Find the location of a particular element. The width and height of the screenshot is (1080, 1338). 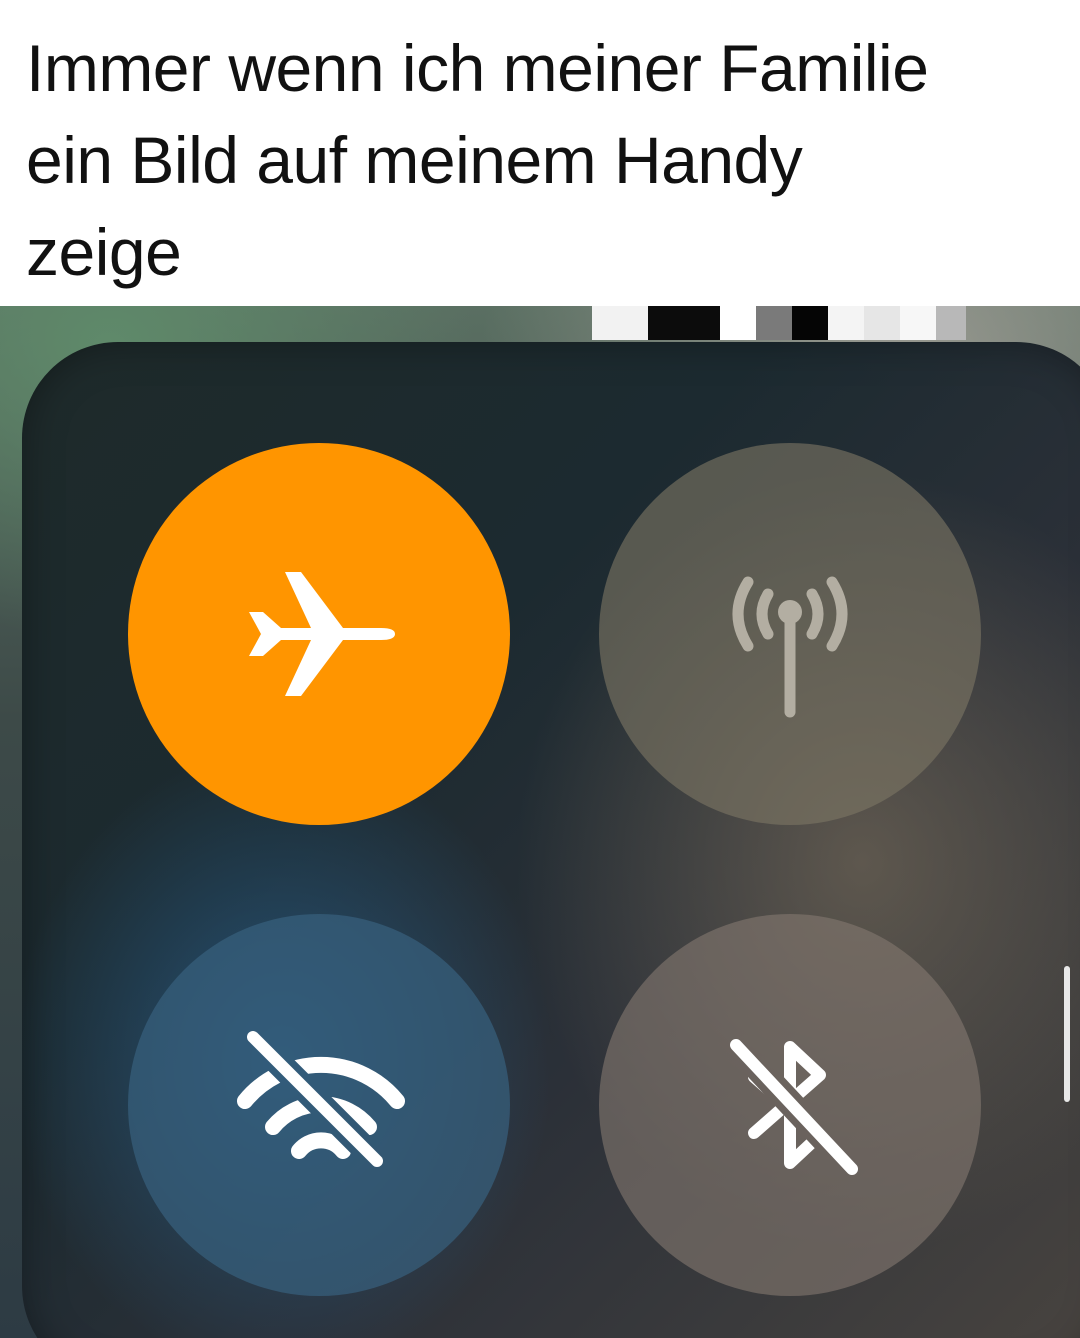

airplane-mode-toggle is located at coordinates (319, 634).